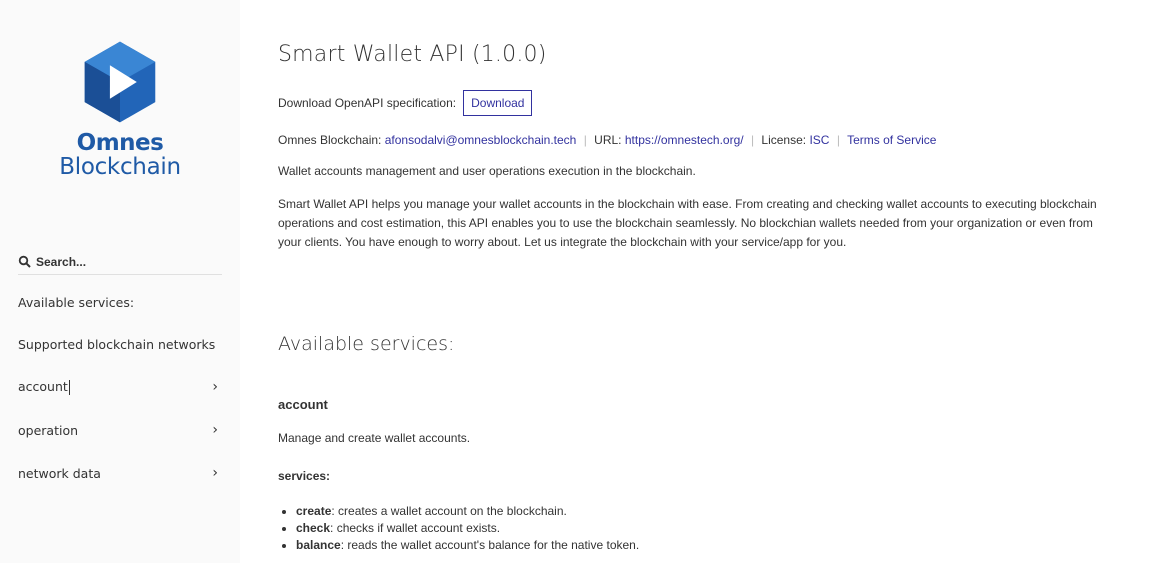 This screenshot has height=563, width=1152. Describe the element at coordinates (59, 473) in the screenshot. I see `sidebar-item-label: network data` at that location.